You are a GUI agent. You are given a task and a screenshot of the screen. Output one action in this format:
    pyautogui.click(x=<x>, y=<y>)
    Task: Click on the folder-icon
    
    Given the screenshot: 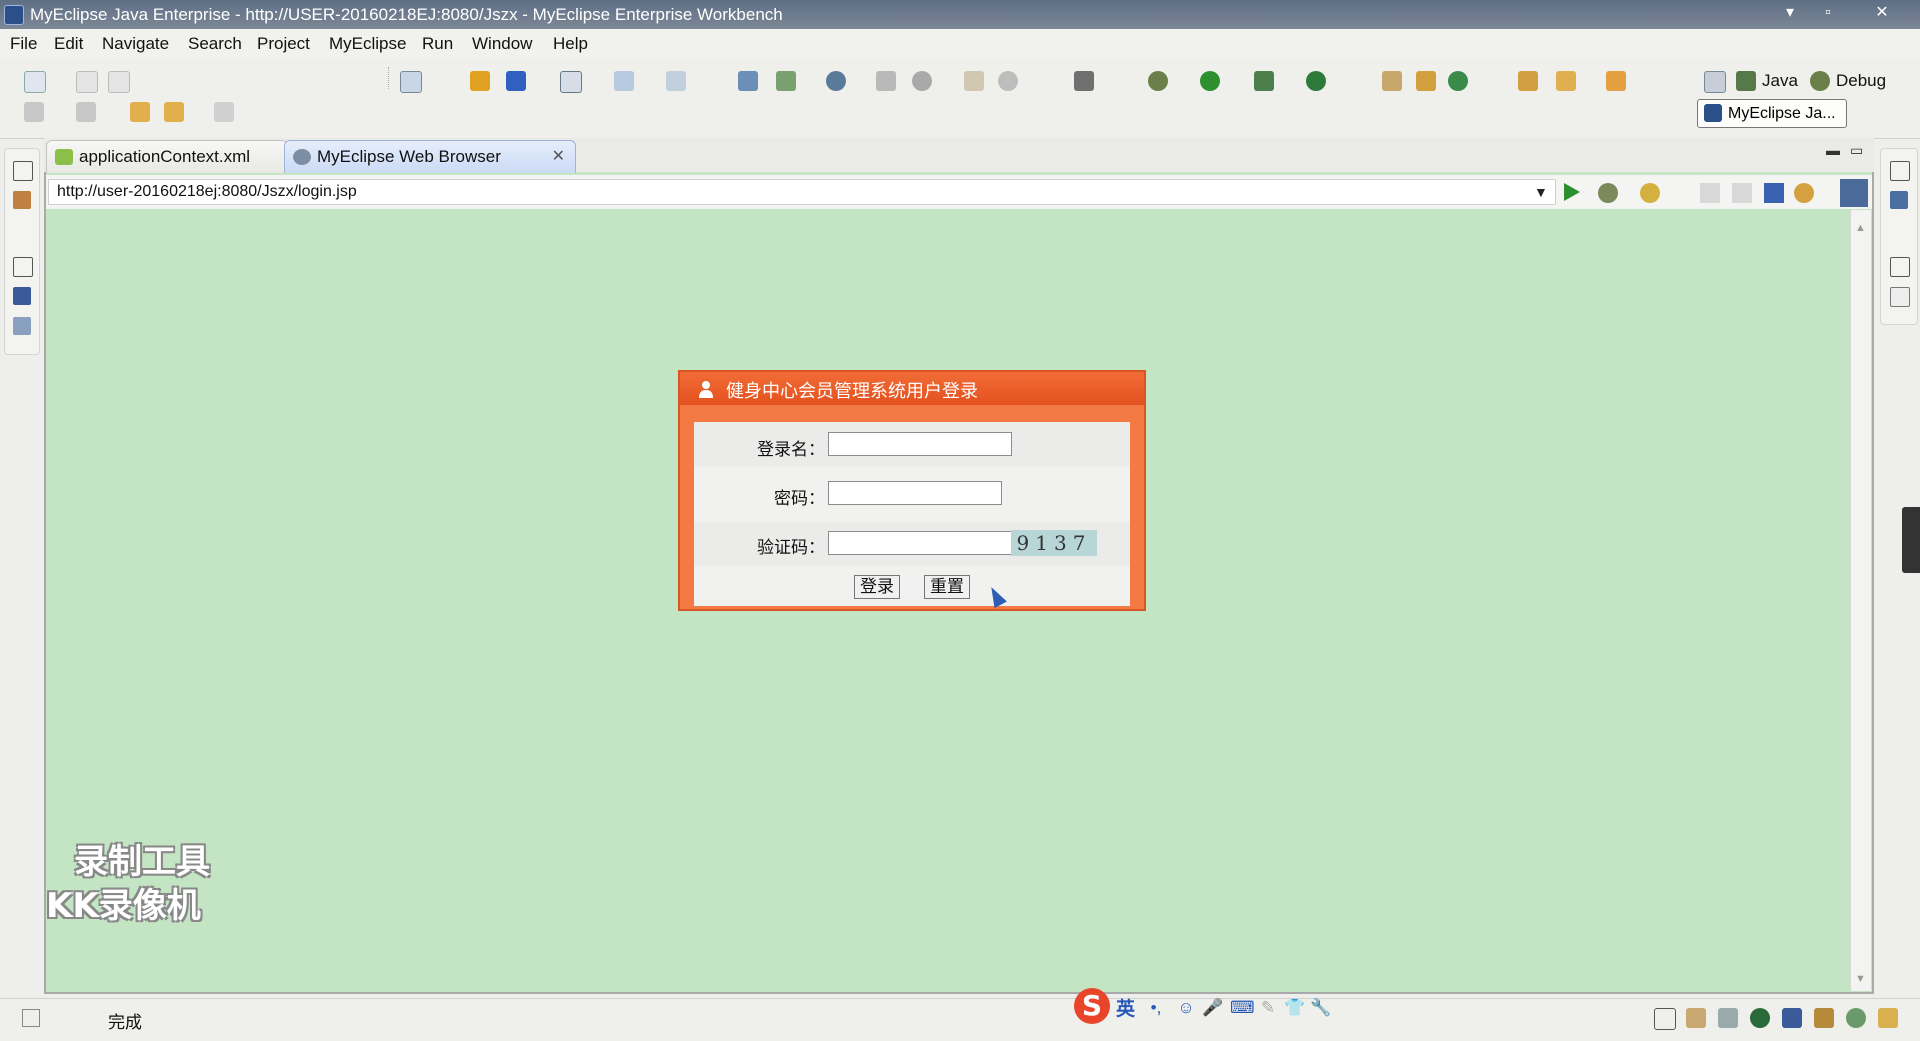 What is the action you would take?
    pyautogui.click(x=1616, y=81)
    